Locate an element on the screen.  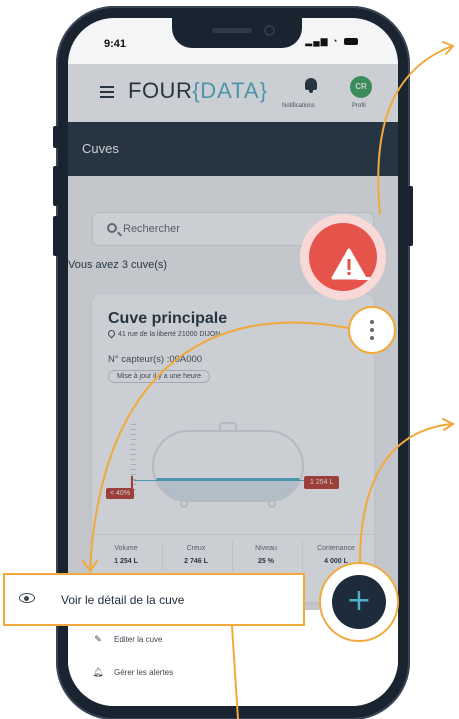
more-options-button is located at coordinates (372, 330).